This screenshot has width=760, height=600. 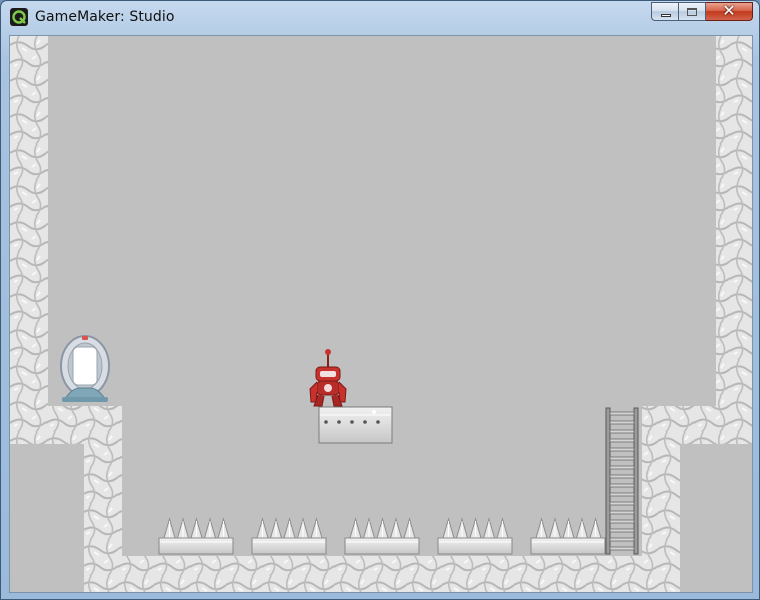 What do you see at coordinates (380, 18) in the screenshot?
I see `title-bar: GameMaker: Studio ✕` at bounding box center [380, 18].